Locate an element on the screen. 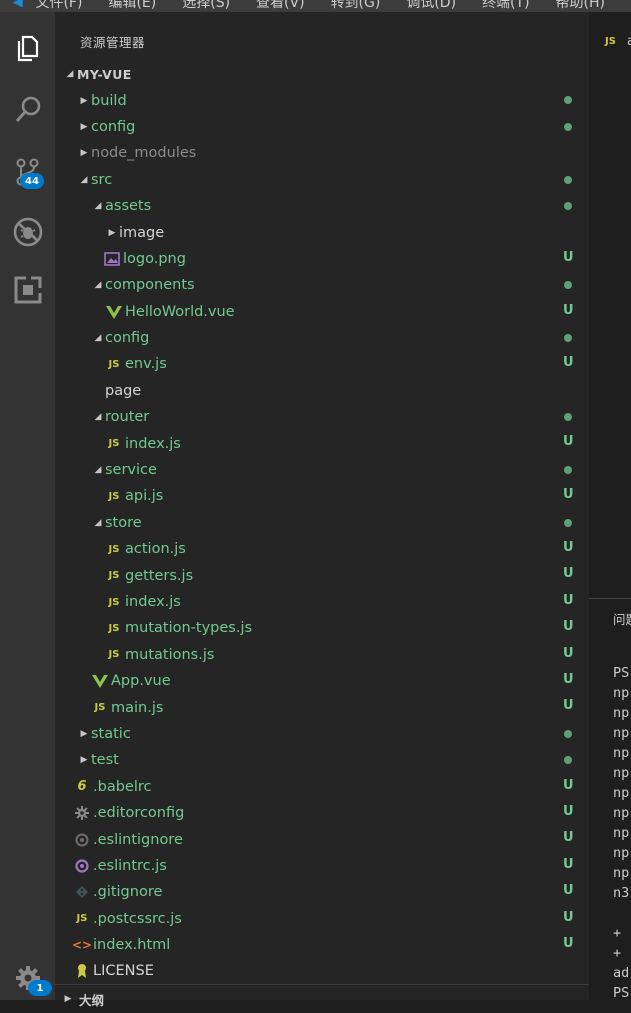 This screenshot has height=1013, width=631. debug-activity-button is located at coordinates (27, 232).